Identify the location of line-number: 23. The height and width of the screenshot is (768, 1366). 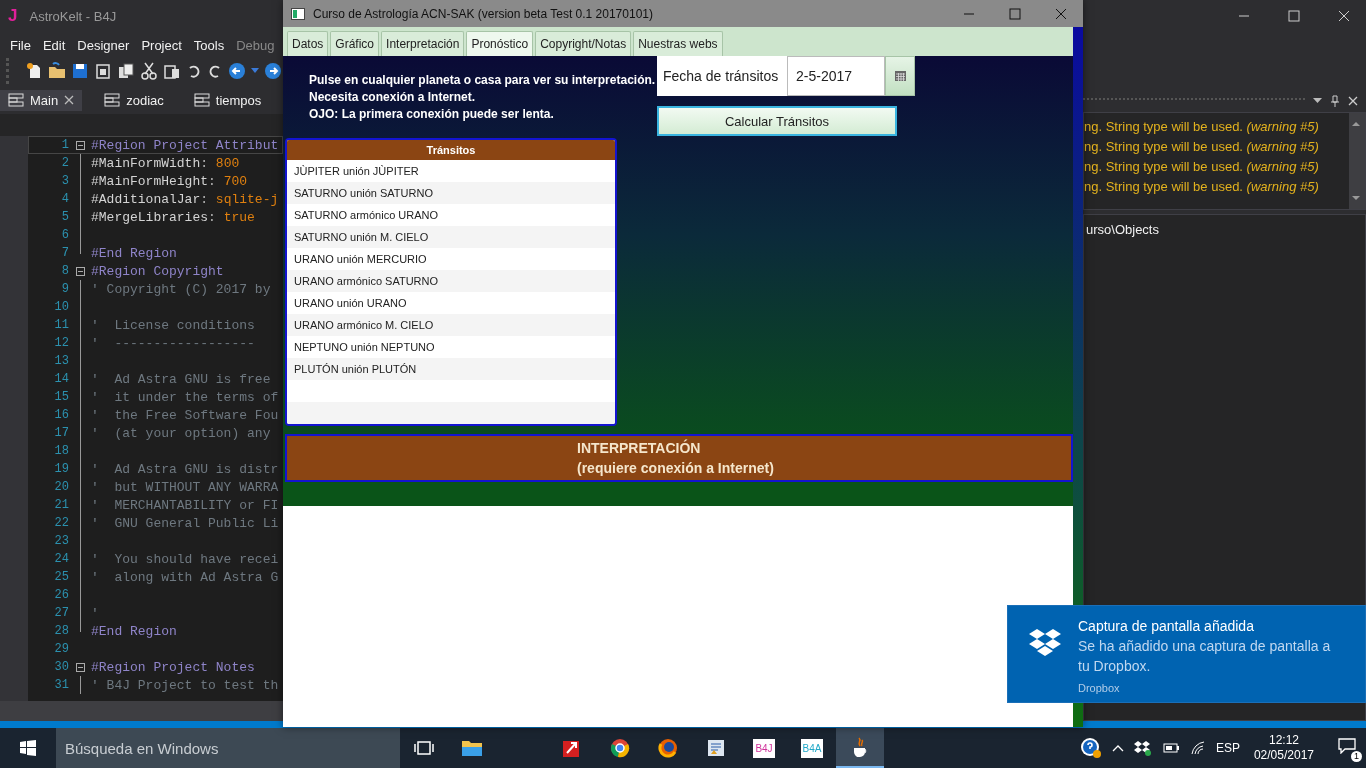
(61, 541).